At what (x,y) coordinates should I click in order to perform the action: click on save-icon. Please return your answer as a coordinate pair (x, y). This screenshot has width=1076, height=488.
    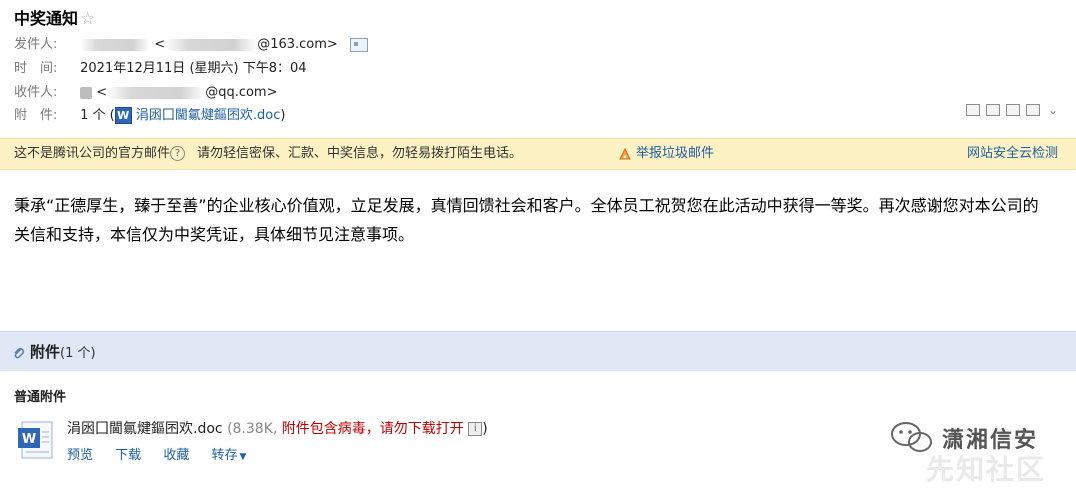
    Looking at the image, I should click on (1013, 110).